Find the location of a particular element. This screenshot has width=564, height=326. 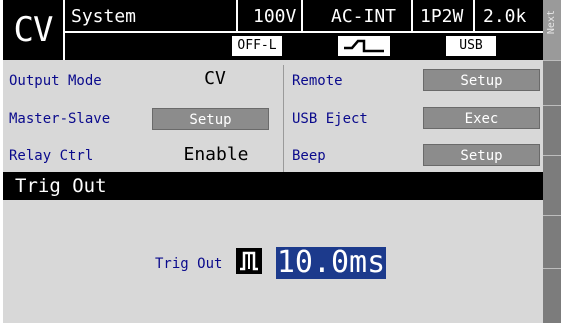

input-source: AC-INT is located at coordinates (364, 16).